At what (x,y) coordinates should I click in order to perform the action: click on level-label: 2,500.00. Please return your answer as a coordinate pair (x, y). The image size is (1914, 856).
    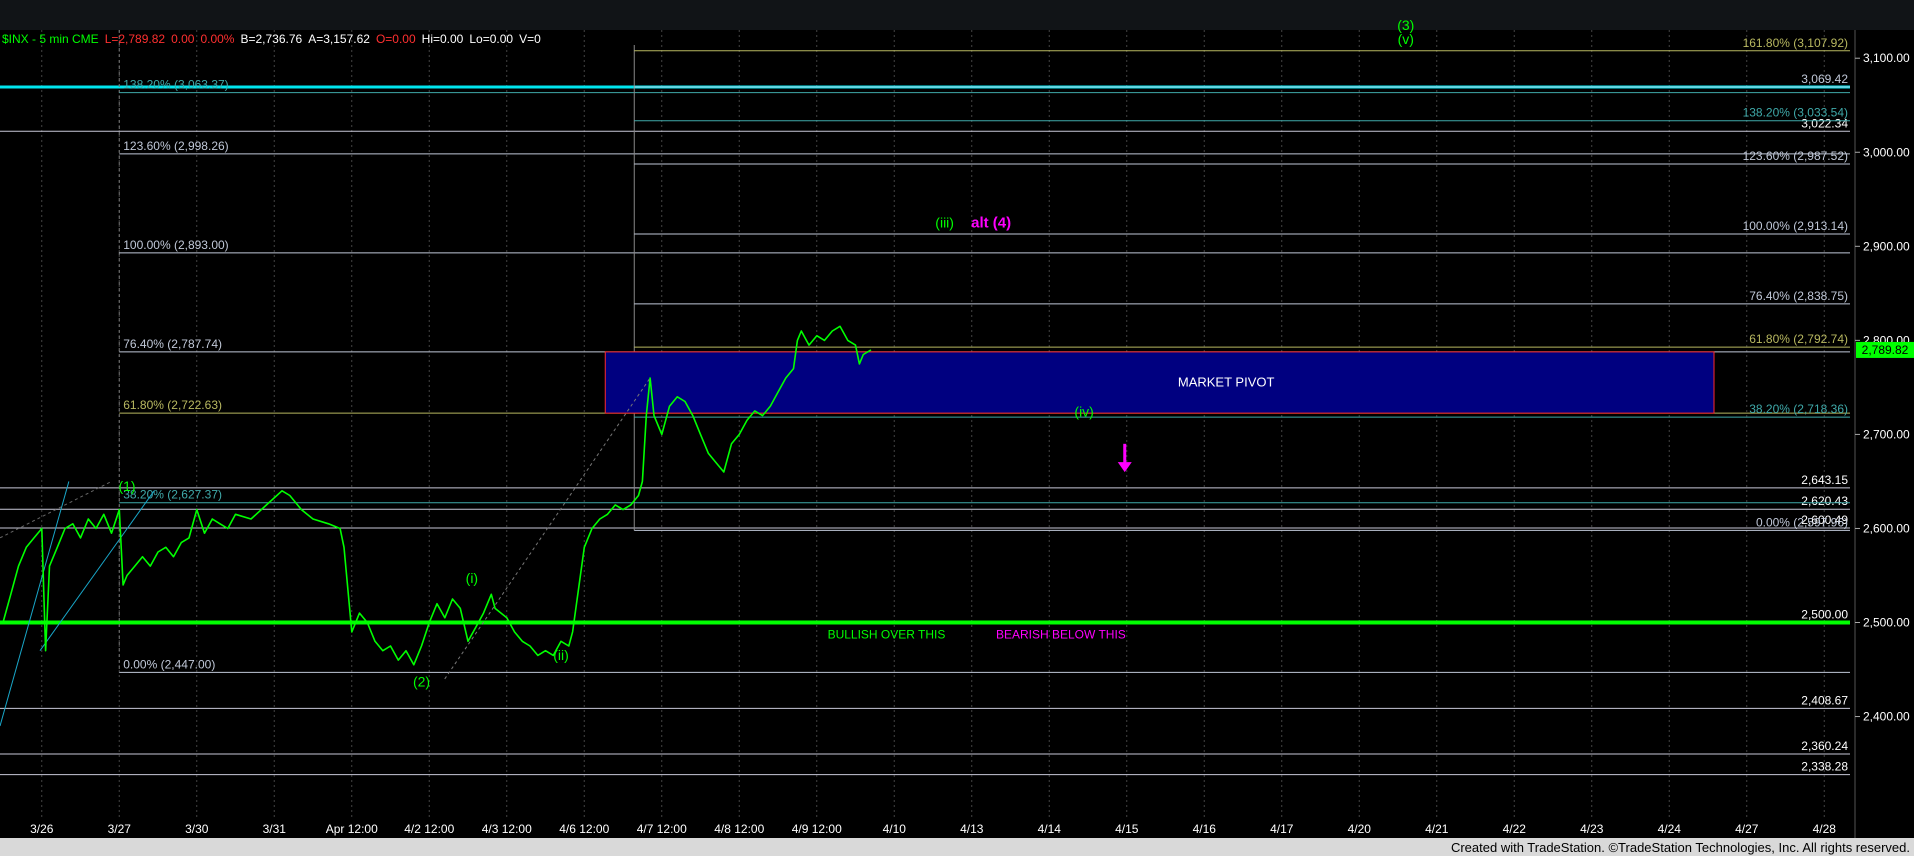
    Looking at the image, I should click on (1824, 615).